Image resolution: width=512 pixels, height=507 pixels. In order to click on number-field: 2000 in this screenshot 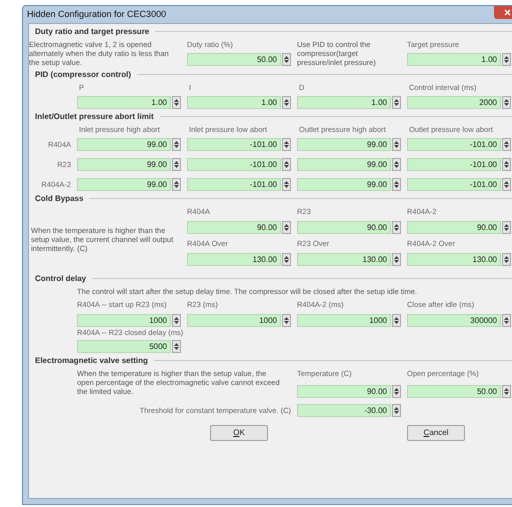, I will do `click(454, 102)`.